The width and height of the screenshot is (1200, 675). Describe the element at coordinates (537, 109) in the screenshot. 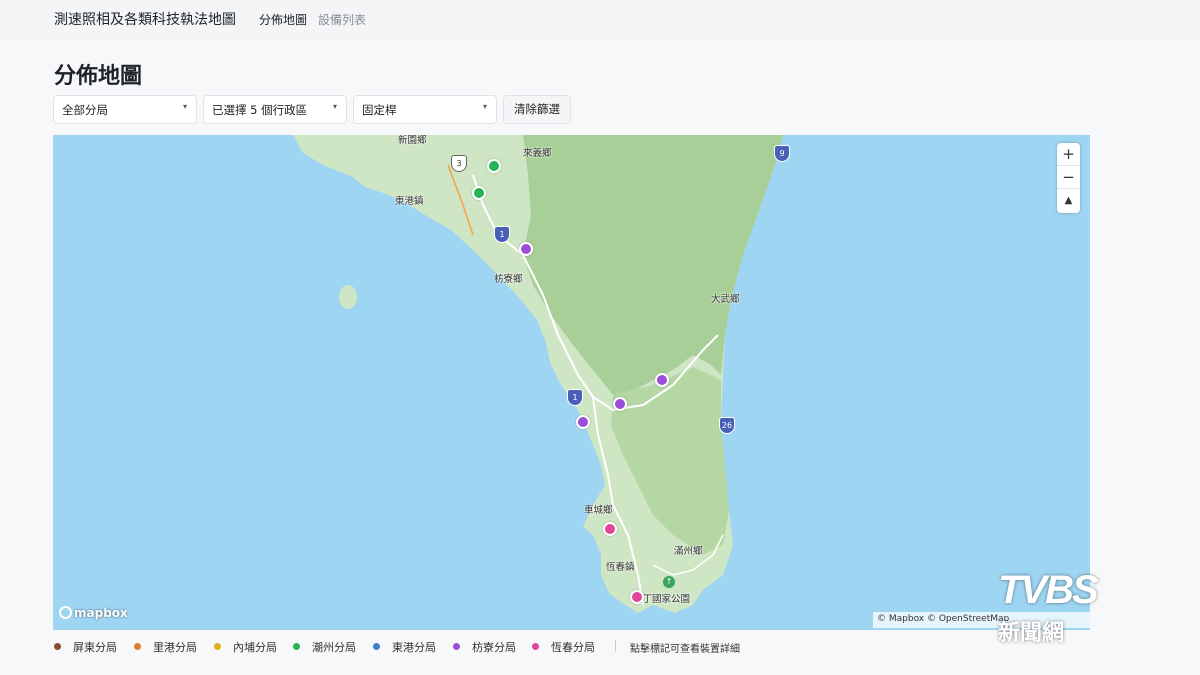

I see `clear-filters-button: 清除篩選` at that location.